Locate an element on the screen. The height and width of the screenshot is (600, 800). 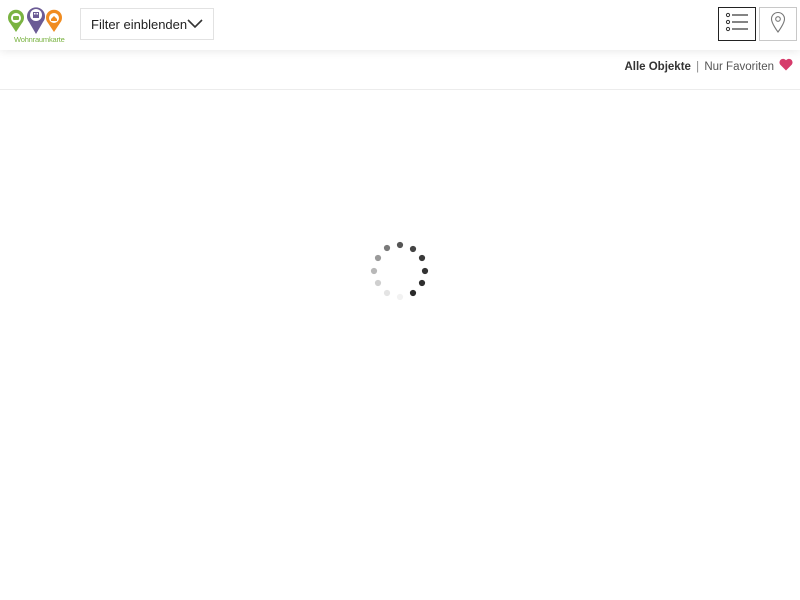
top-navigation-bar: Wohnraumkarte Filter einblenden is located at coordinates (400, 25).